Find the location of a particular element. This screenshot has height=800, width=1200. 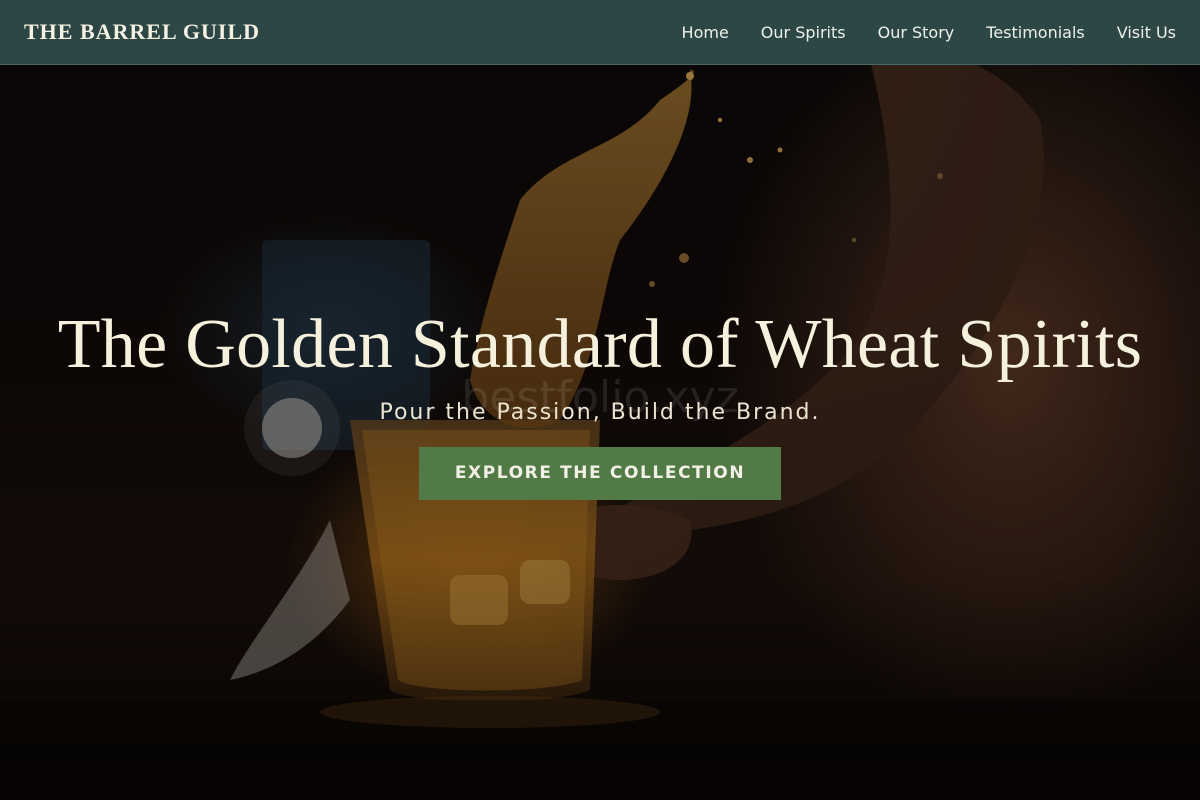

nav-link-visit-us: Visit Us is located at coordinates (1146, 32).